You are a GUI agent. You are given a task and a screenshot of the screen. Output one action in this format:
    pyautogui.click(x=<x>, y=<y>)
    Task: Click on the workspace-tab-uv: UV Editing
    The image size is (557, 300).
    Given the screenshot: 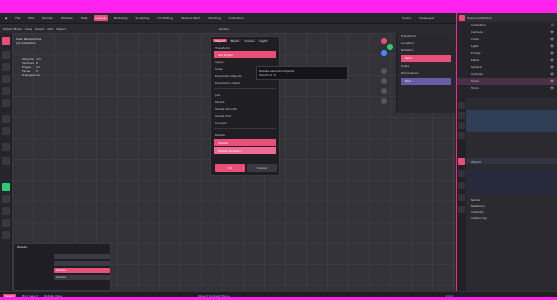 What is the action you would take?
    pyautogui.click(x=165, y=18)
    